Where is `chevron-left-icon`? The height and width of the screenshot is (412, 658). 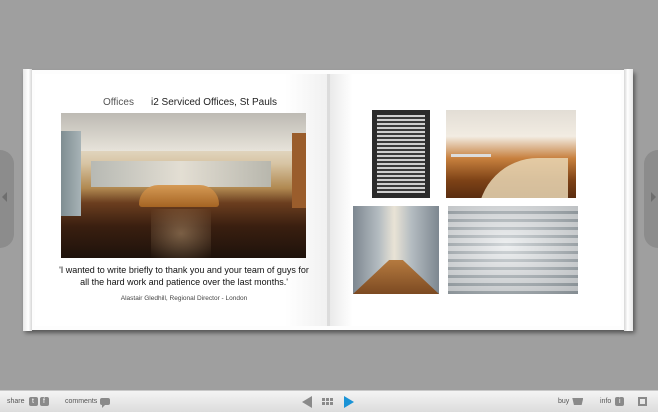
chevron-left-icon is located at coordinates (4, 197).